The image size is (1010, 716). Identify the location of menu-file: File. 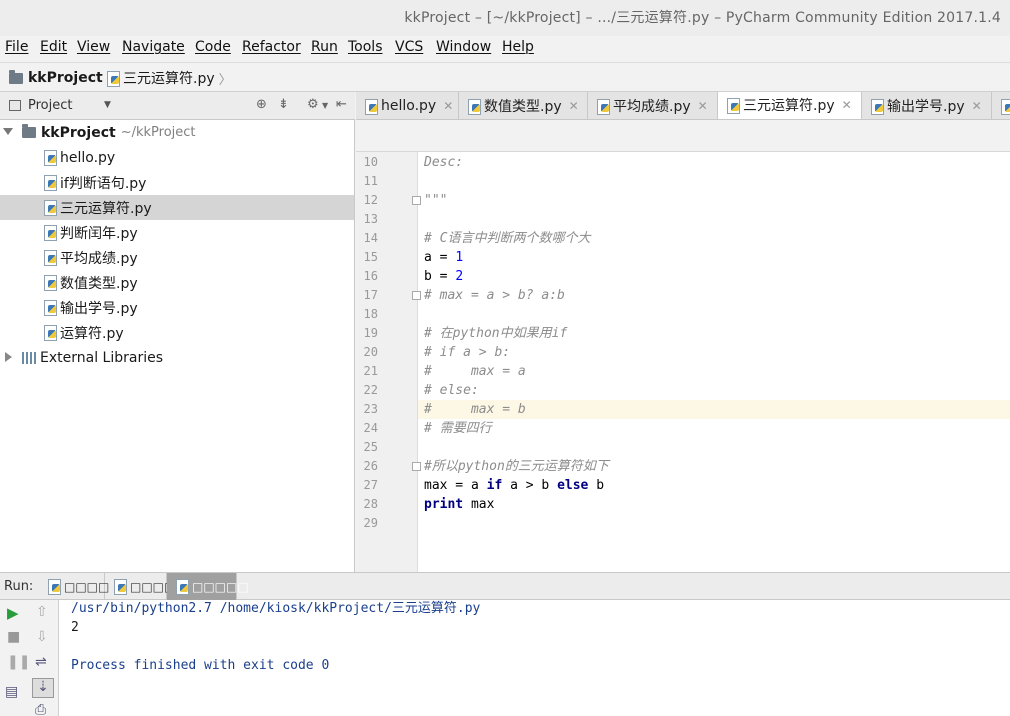
(16, 47).